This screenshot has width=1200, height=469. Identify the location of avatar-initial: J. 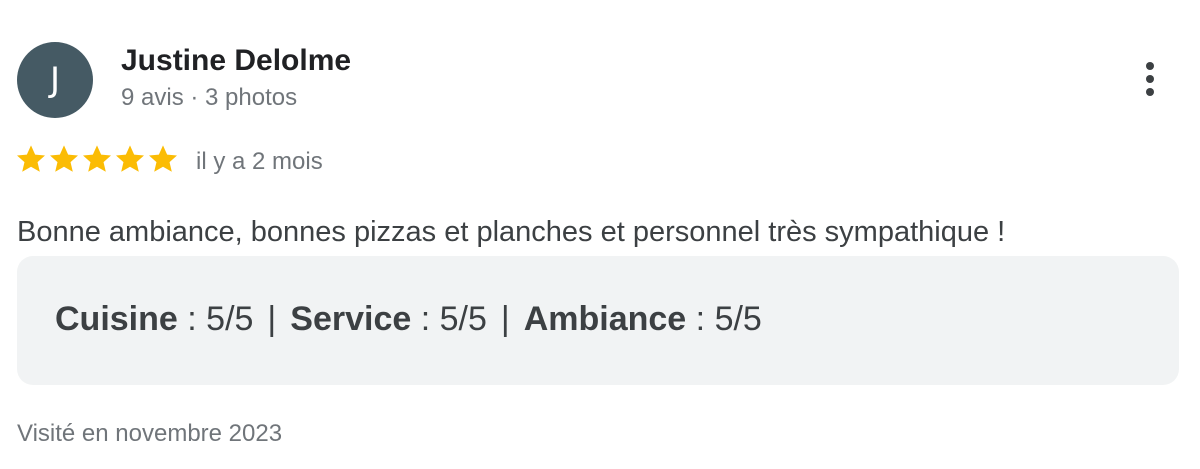
(55, 80).